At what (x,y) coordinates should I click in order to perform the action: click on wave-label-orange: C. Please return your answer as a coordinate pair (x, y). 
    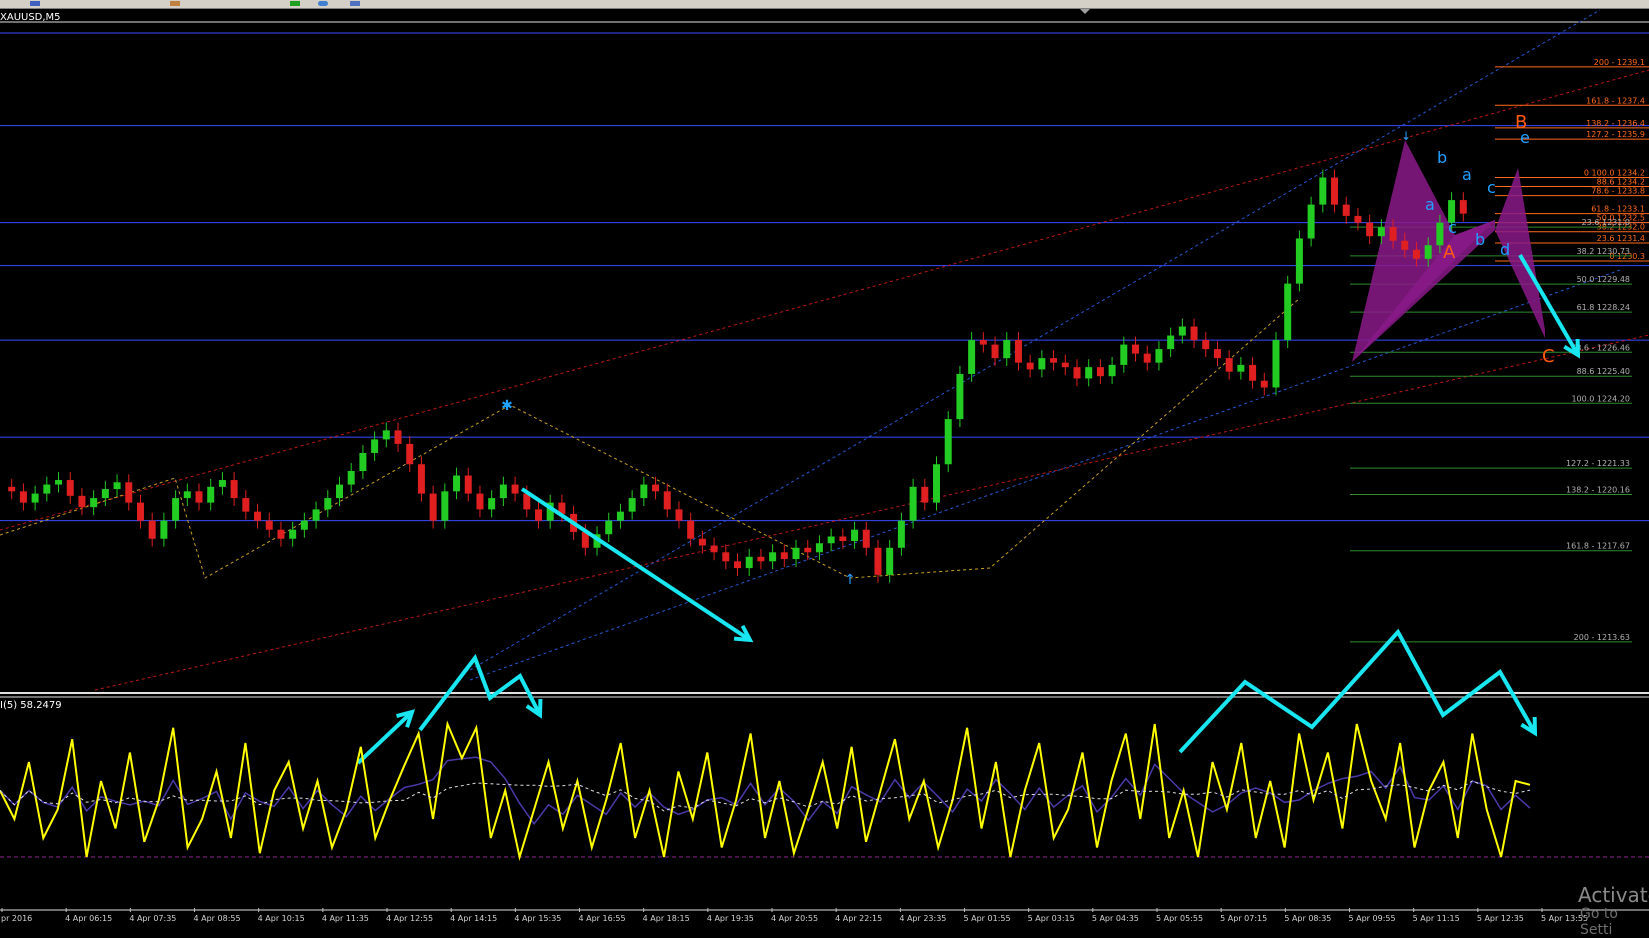
    Looking at the image, I should click on (1548, 356).